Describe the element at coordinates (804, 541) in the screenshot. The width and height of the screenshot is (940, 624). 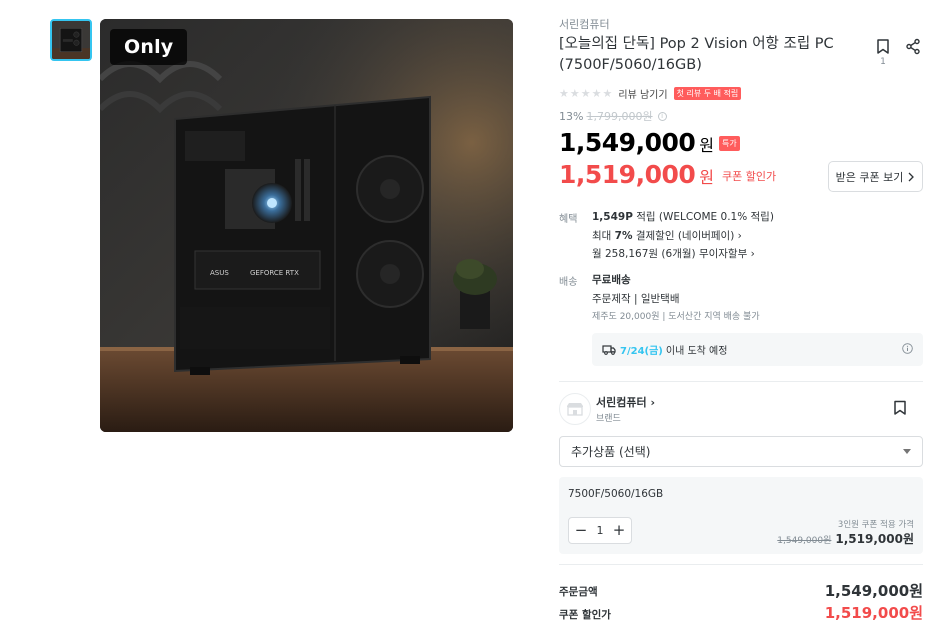
I see `option-original-price: 1,549,000원` at that location.